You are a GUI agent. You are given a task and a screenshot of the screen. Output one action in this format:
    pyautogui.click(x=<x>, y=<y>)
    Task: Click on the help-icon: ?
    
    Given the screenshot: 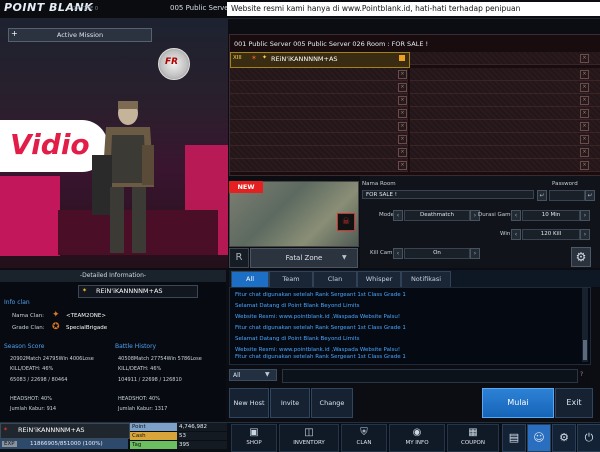 What is the action you would take?
    pyautogui.click(x=581, y=374)
    